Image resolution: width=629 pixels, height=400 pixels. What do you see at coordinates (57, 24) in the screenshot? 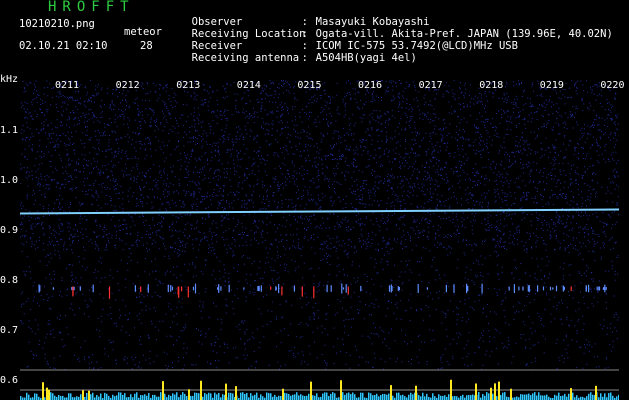
I see `file-name: 10210210.png` at bounding box center [57, 24].